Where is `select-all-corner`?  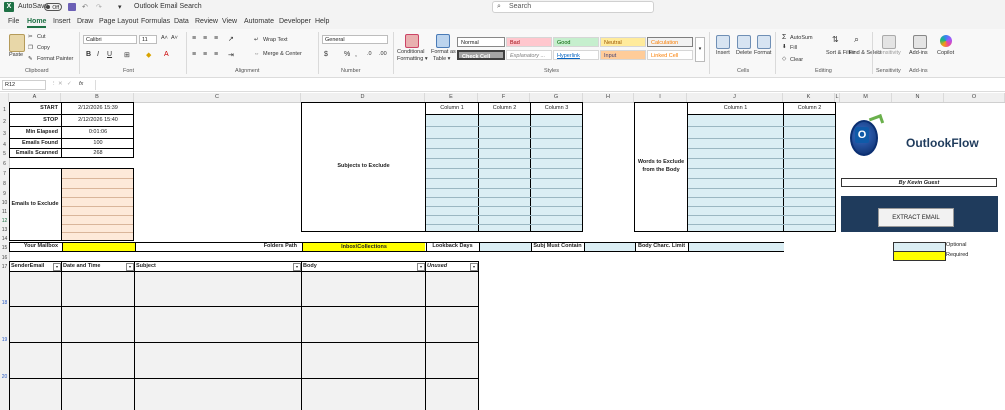
select-all-corner is located at coordinates (4, 97).